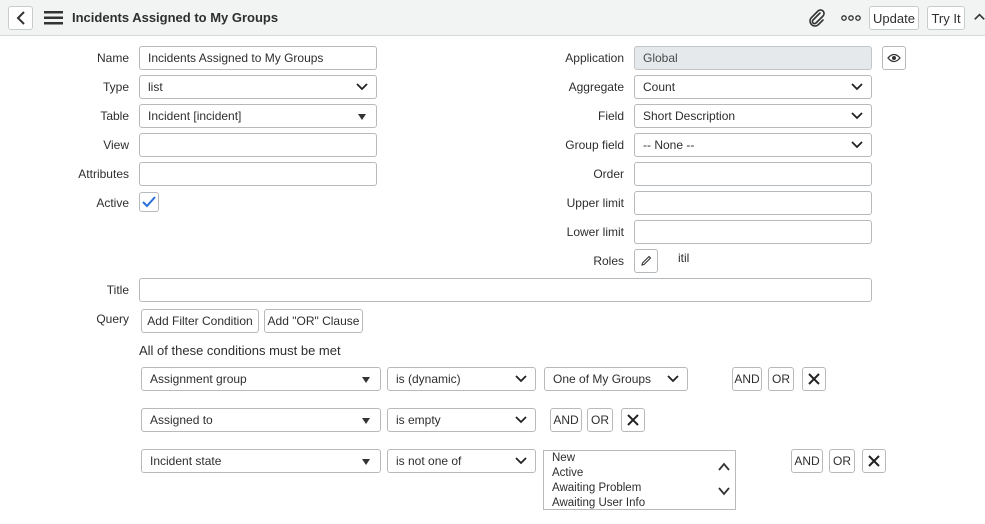  I want to click on chevron-left-icon, so click(20, 18).